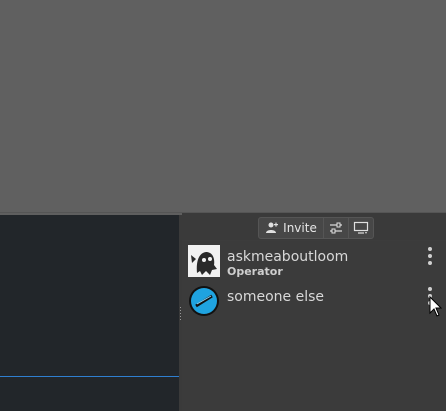  I want to click on member-role: Operator, so click(255, 271).